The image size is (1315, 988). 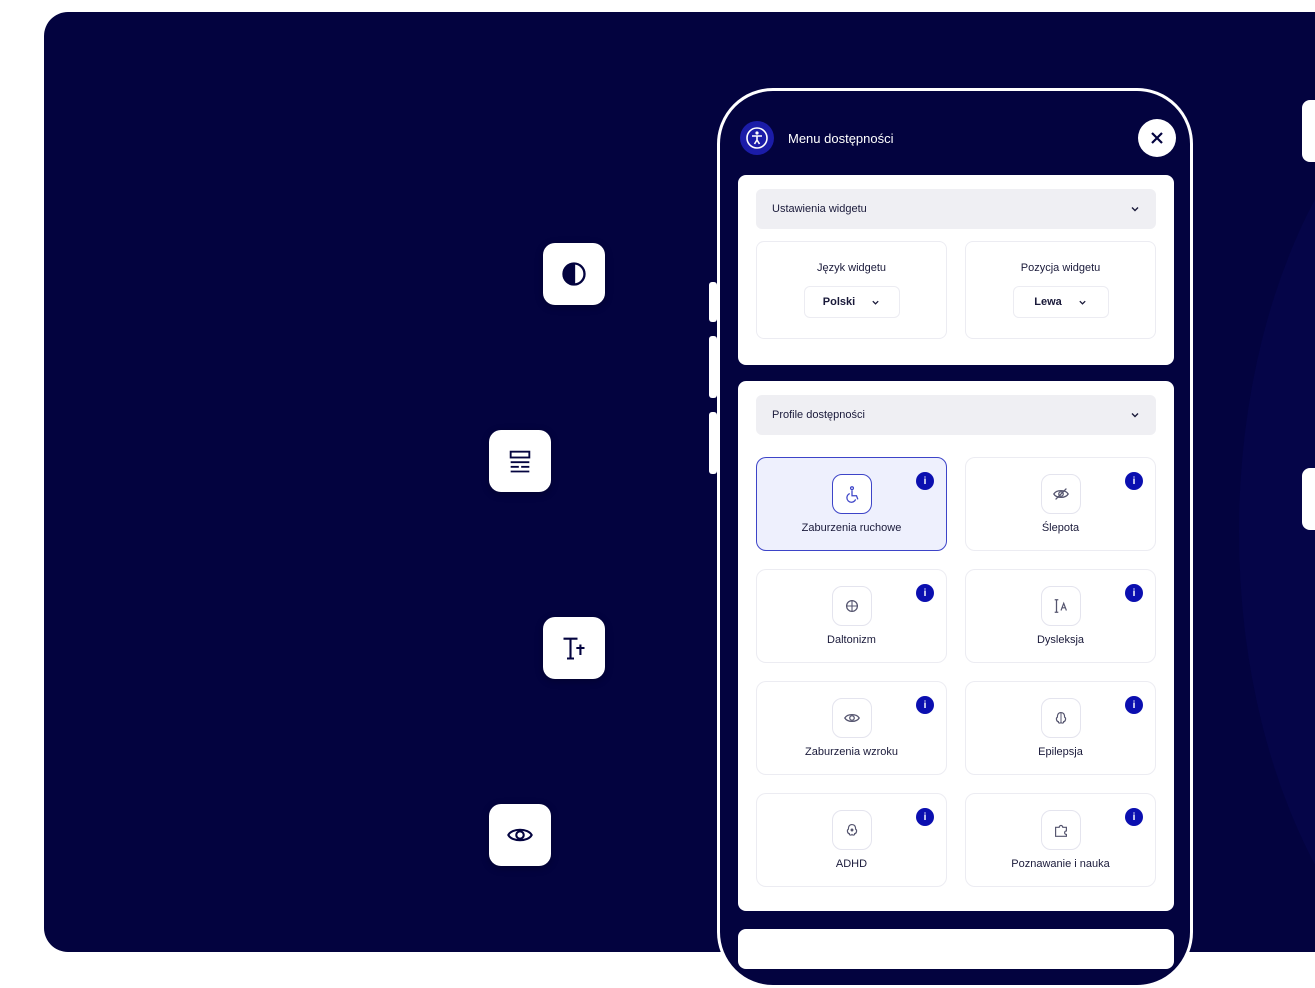 I want to click on close-button, so click(x=1157, y=138).